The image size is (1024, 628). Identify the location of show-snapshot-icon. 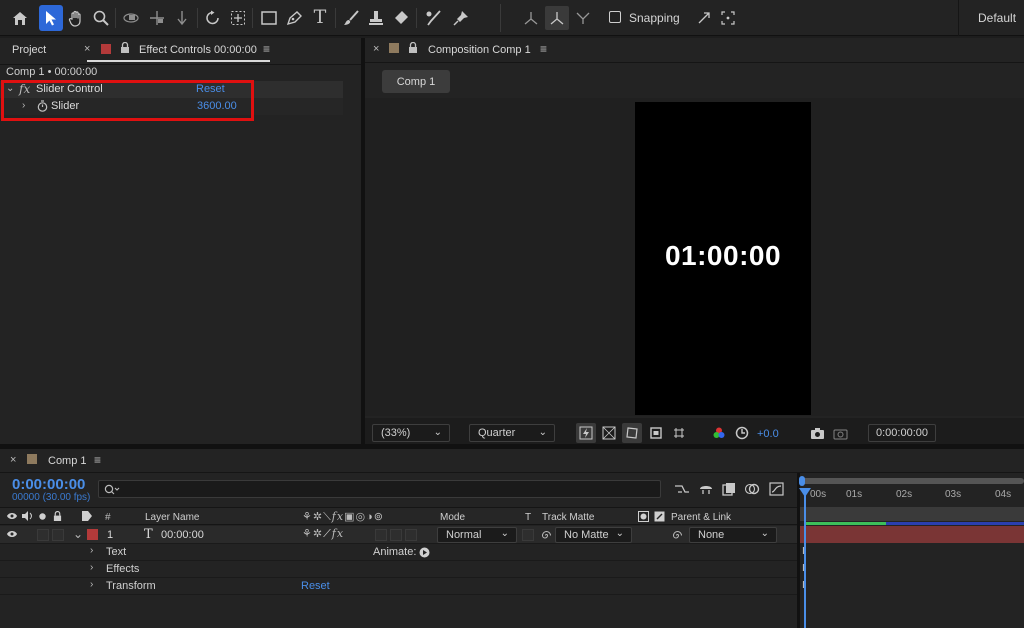
(840, 433).